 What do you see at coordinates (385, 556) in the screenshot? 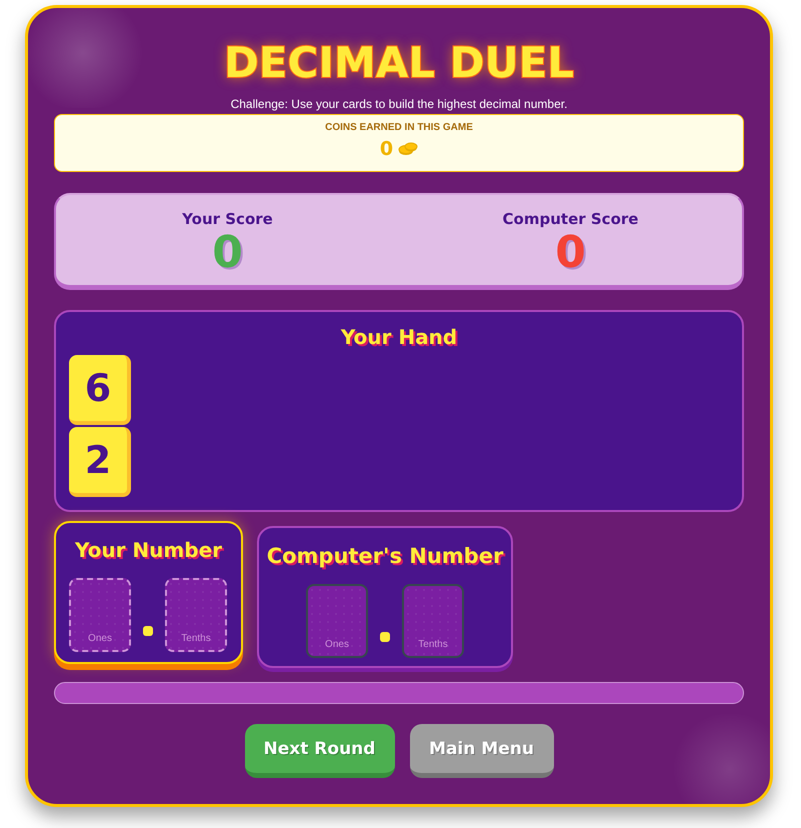
I see `number-title: Computer's Number` at bounding box center [385, 556].